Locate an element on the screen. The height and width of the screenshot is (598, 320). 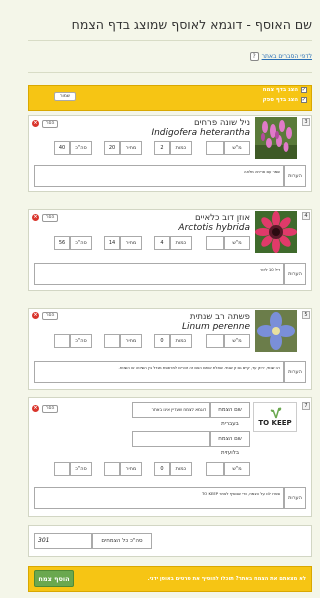
add-plant-button: הוסף צמח is located at coordinates (54, 578).